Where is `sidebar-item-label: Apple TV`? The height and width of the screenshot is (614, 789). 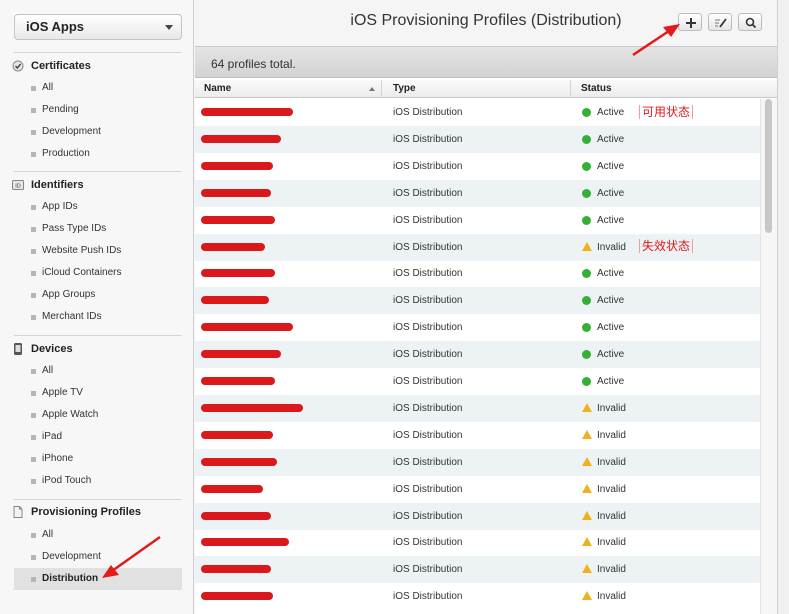 sidebar-item-label: Apple TV is located at coordinates (62, 392).